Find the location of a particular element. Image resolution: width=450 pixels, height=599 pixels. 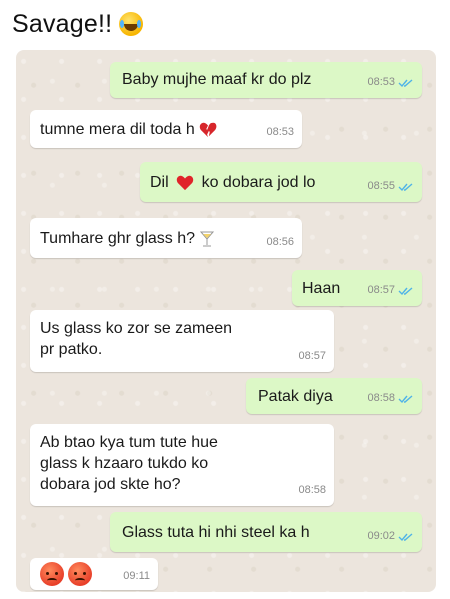

message-time: 09:11 is located at coordinates (136, 576).